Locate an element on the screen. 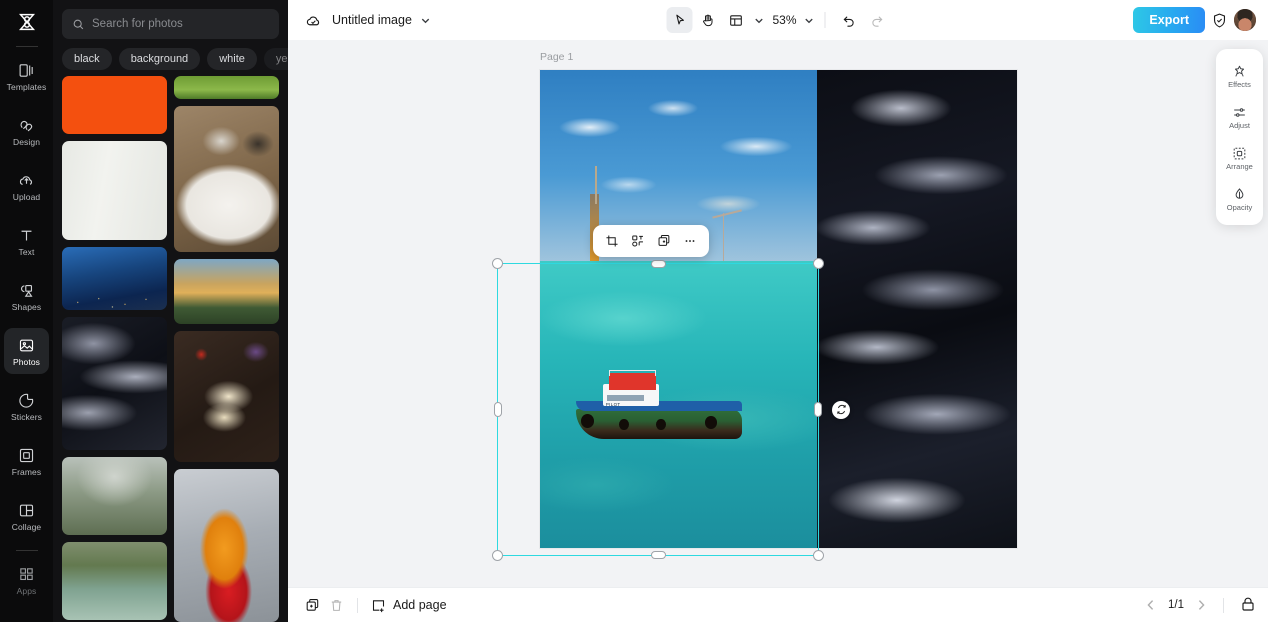 Image resolution: width=1268 pixels, height=622 pixels. layout-tool-button is located at coordinates (736, 20).